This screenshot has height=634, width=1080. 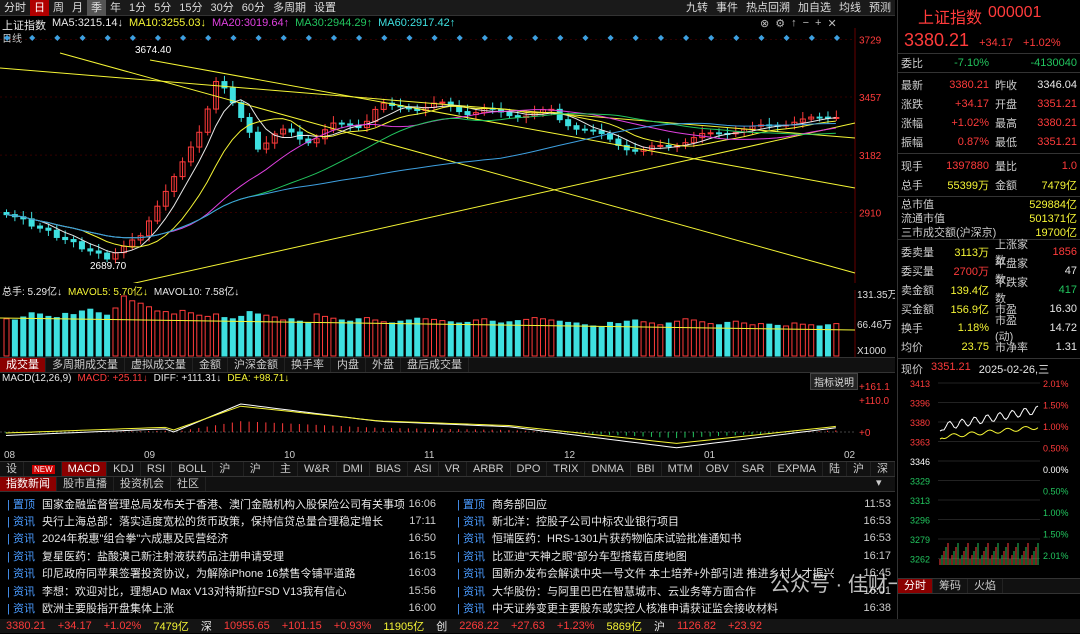 What do you see at coordinates (317, 469) in the screenshot?
I see `indicator-tab-9: W&R` at bounding box center [317, 469].